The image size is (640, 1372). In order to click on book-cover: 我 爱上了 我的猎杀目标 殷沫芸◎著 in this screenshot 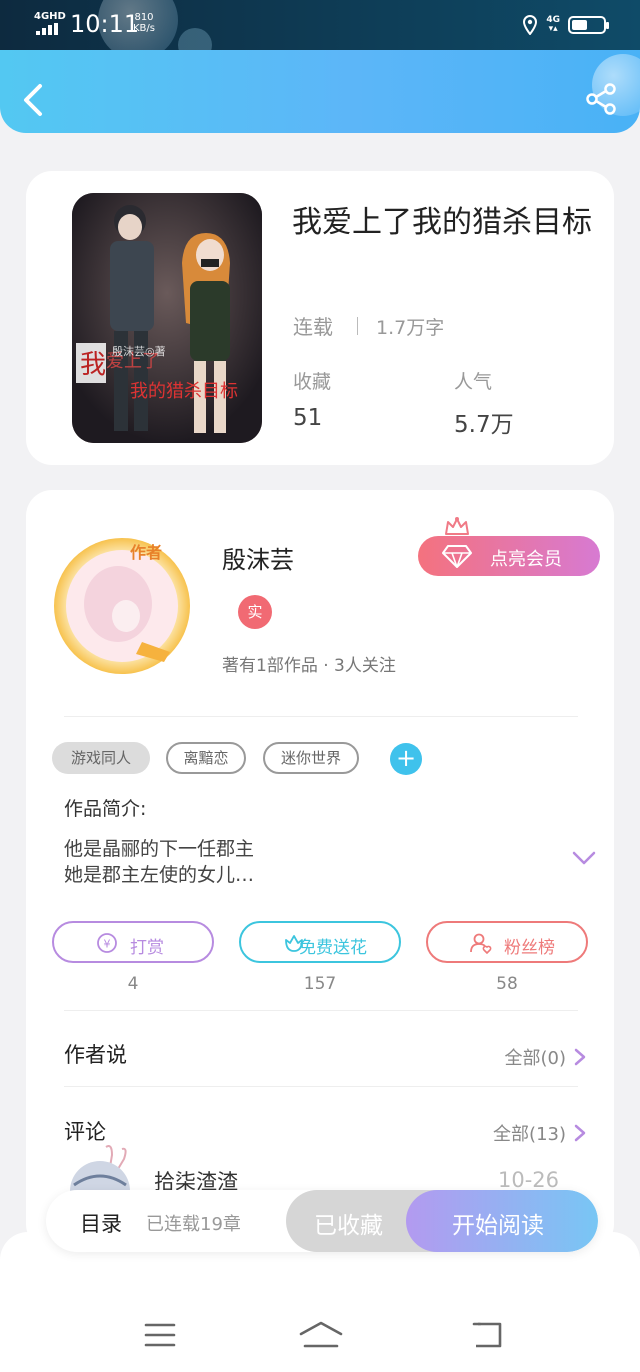, I will do `click(167, 318)`.